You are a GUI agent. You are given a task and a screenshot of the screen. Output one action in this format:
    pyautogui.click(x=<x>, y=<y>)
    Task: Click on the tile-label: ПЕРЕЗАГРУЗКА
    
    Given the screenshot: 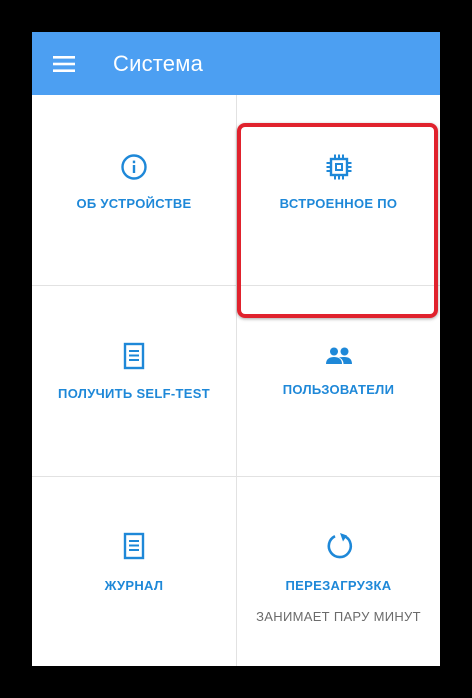 What is the action you would take?
    pyautogui.click(x=338, y=585)
    